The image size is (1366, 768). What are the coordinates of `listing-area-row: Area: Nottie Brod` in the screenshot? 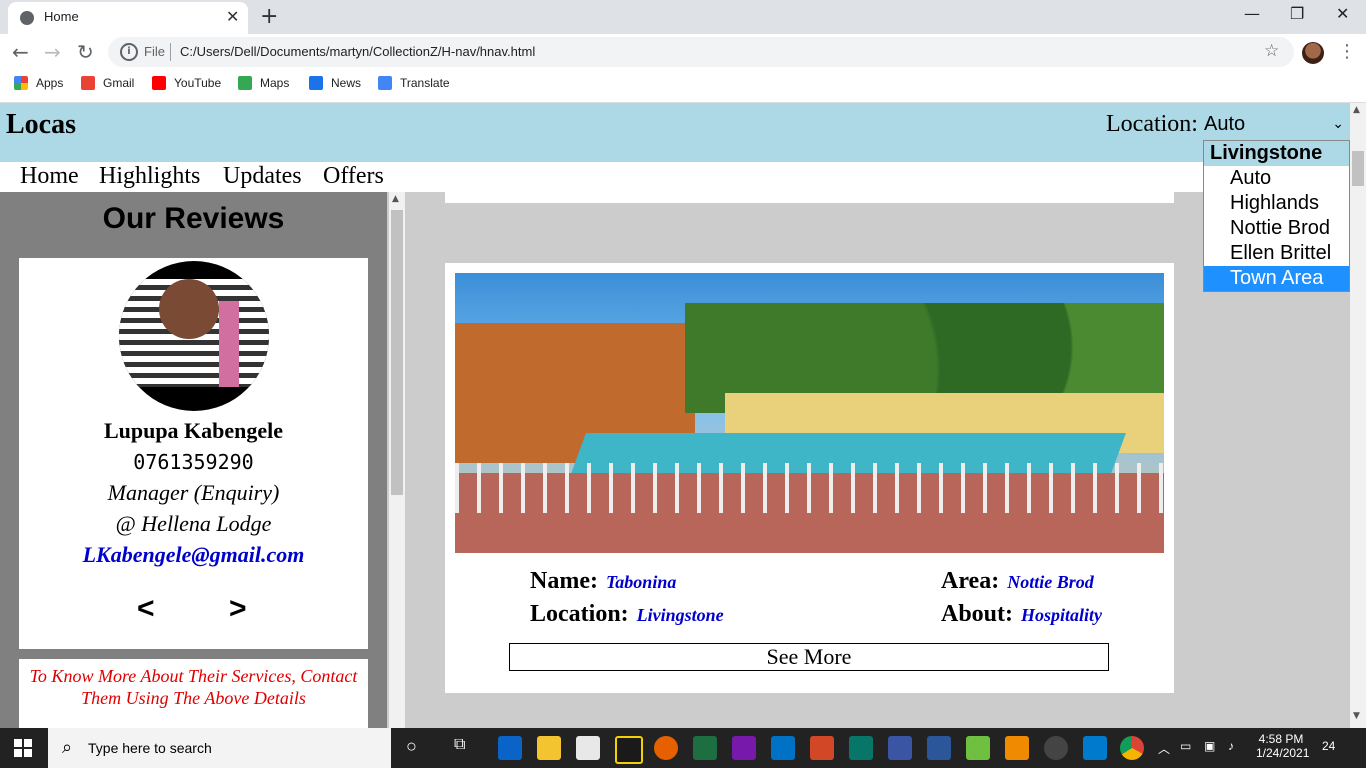 It's located at (1017, 581).